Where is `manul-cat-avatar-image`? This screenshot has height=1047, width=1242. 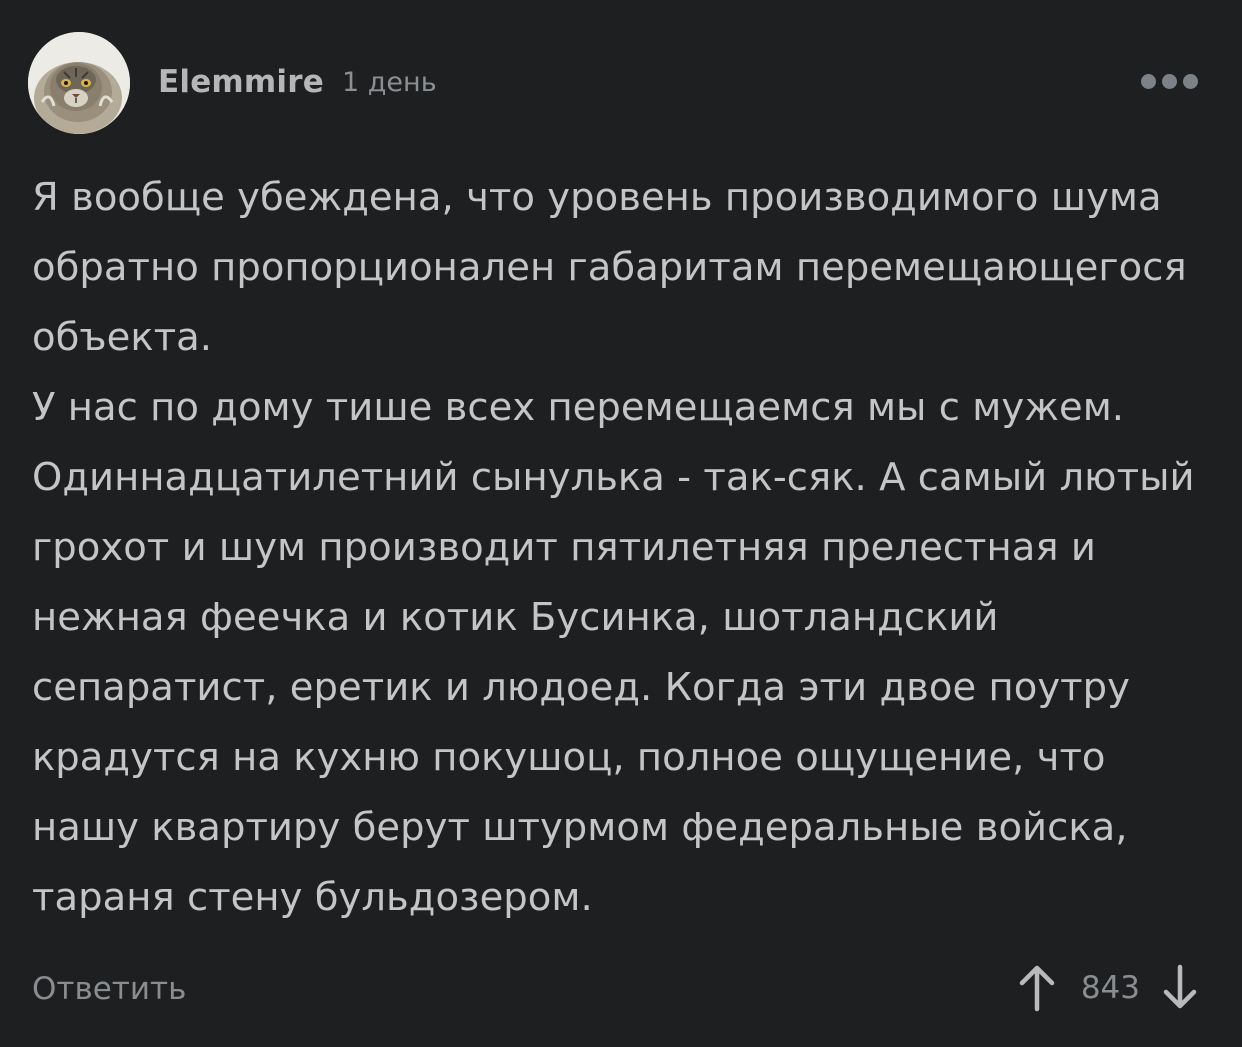
manul-cat-avatar-image is located at coordinates (79, 83).